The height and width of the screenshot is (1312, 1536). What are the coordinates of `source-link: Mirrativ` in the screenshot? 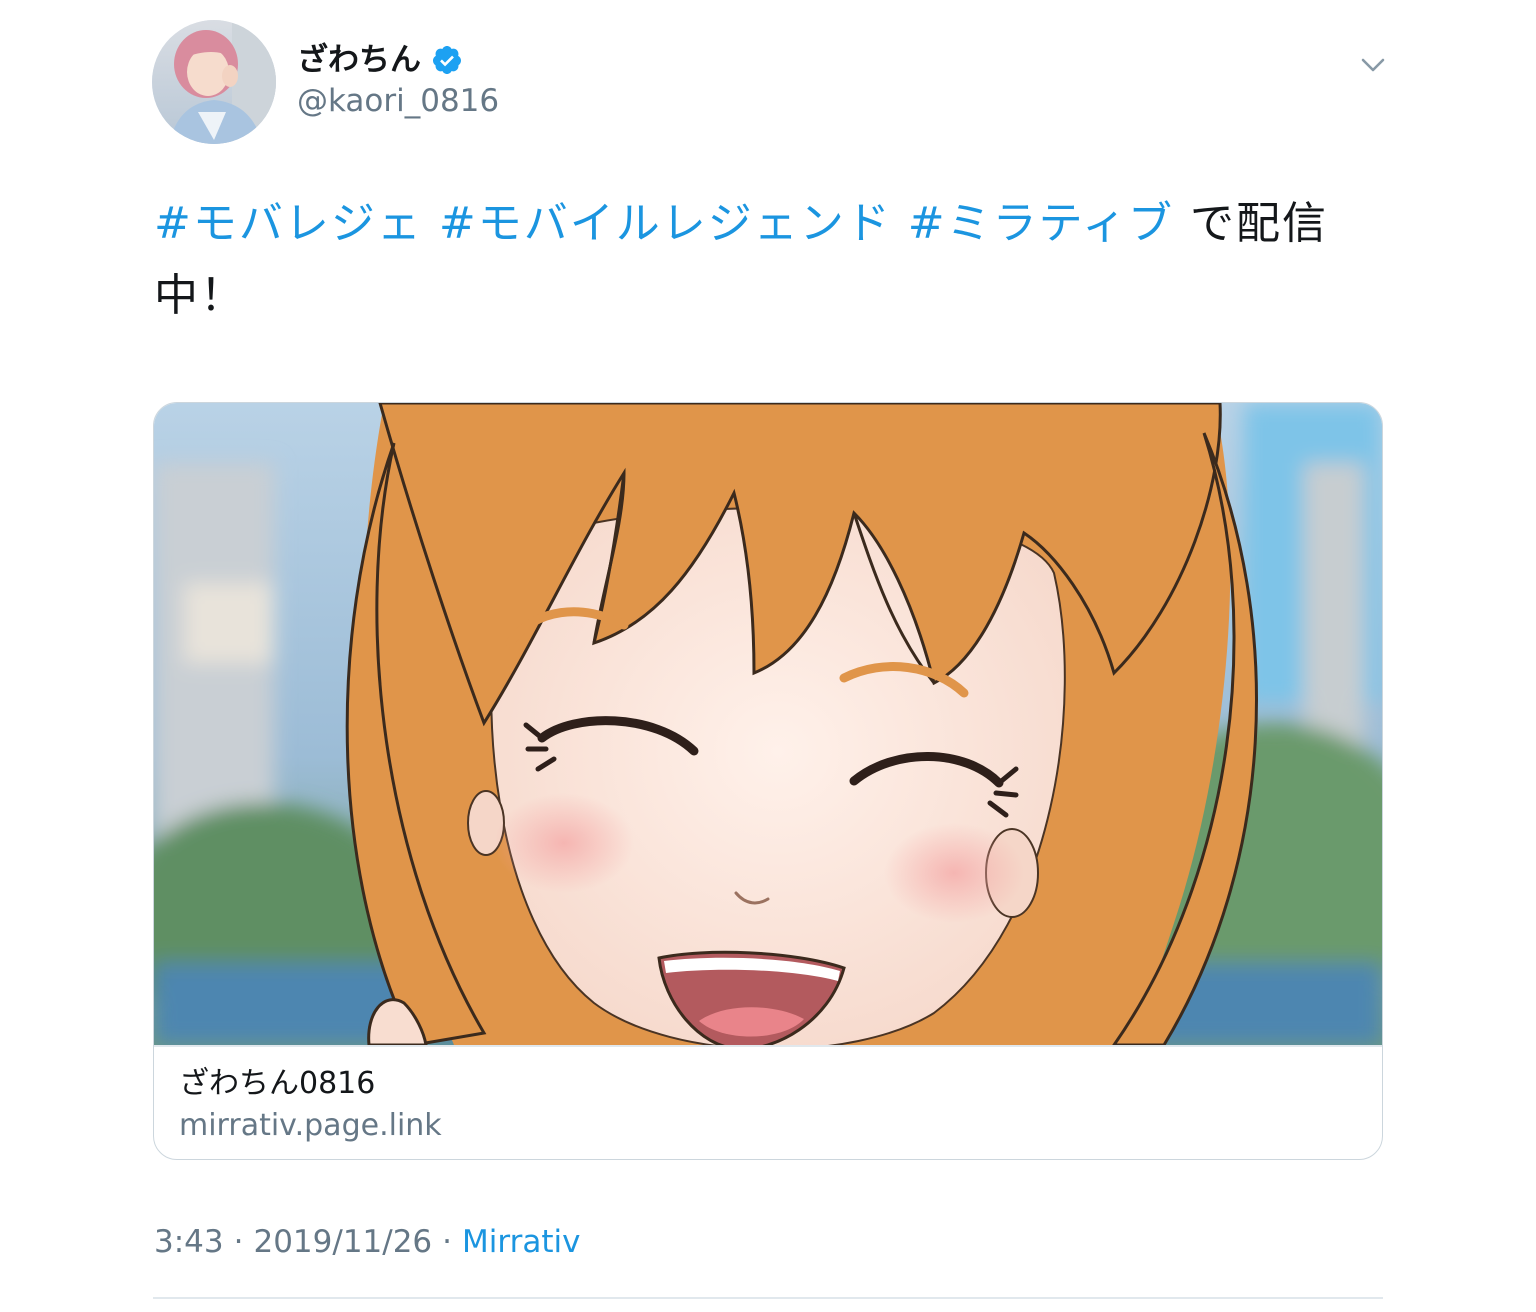 It's located at (521, 1242).